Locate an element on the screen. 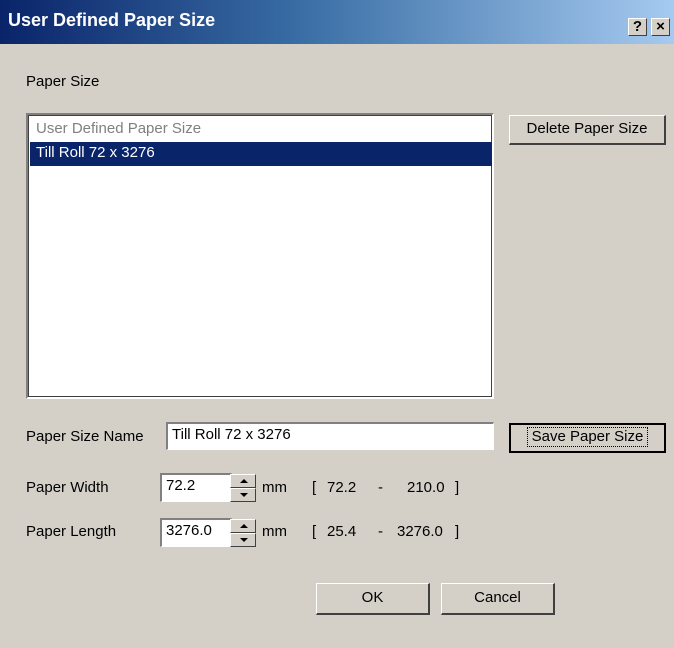 The width and height of the screenshot is (674, 648). paper-length-spinner is located at coordinates (243, 533).